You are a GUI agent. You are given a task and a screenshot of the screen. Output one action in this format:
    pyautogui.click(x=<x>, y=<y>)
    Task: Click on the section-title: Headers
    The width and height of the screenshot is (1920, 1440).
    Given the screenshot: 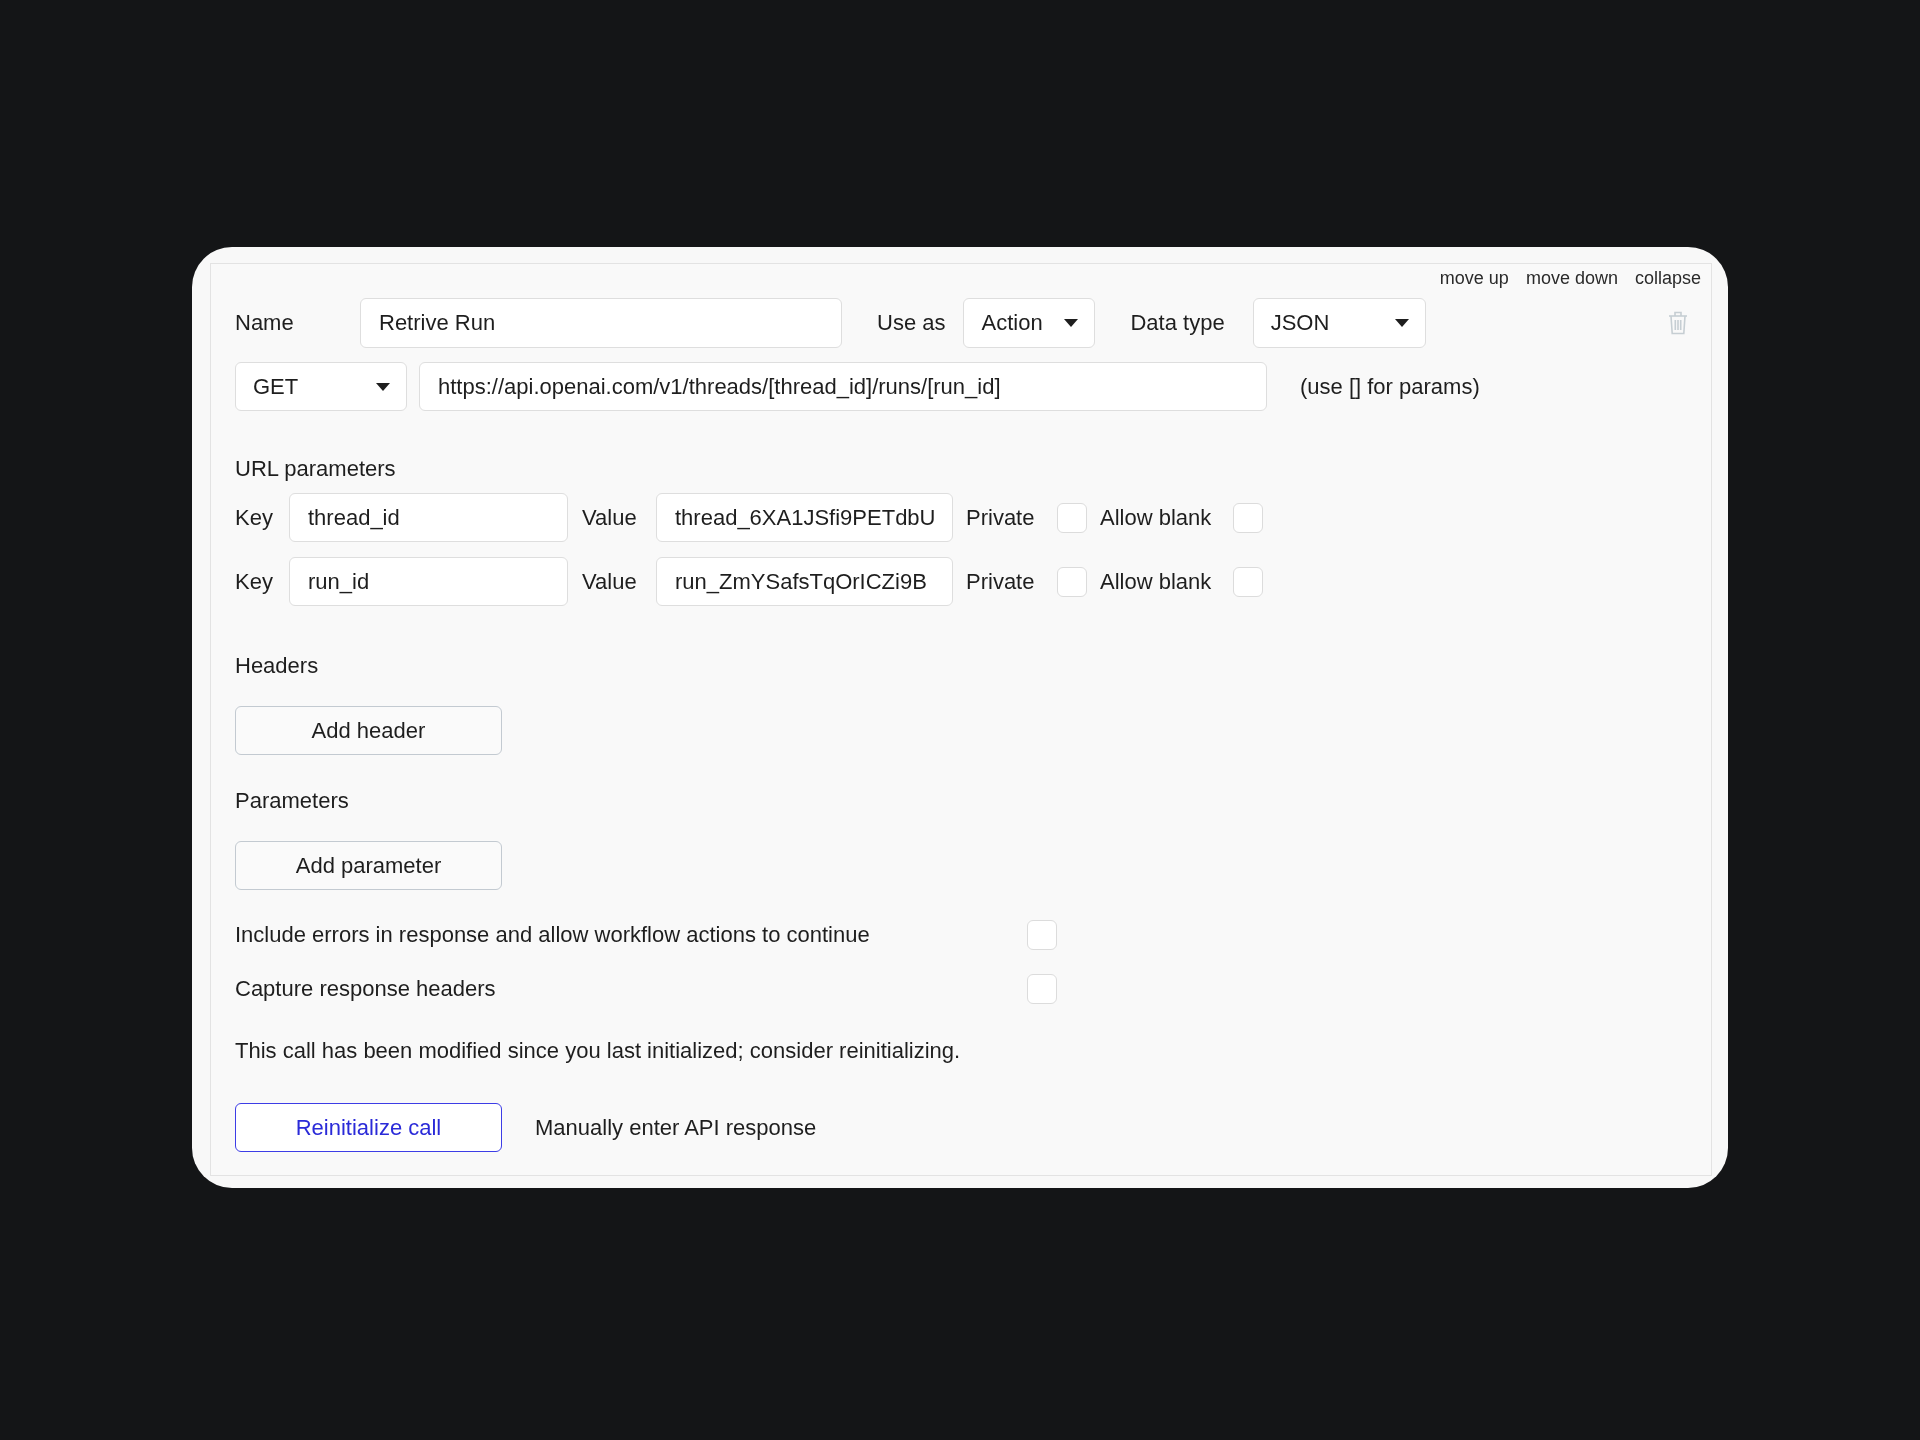 What is the action you would take?
    pyautogui.click(x=277, y=666)
    